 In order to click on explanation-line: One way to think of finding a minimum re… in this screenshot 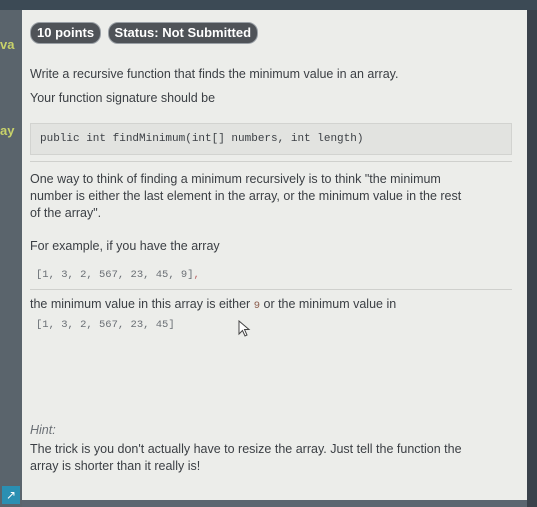, I will do `click(235, 179)`.